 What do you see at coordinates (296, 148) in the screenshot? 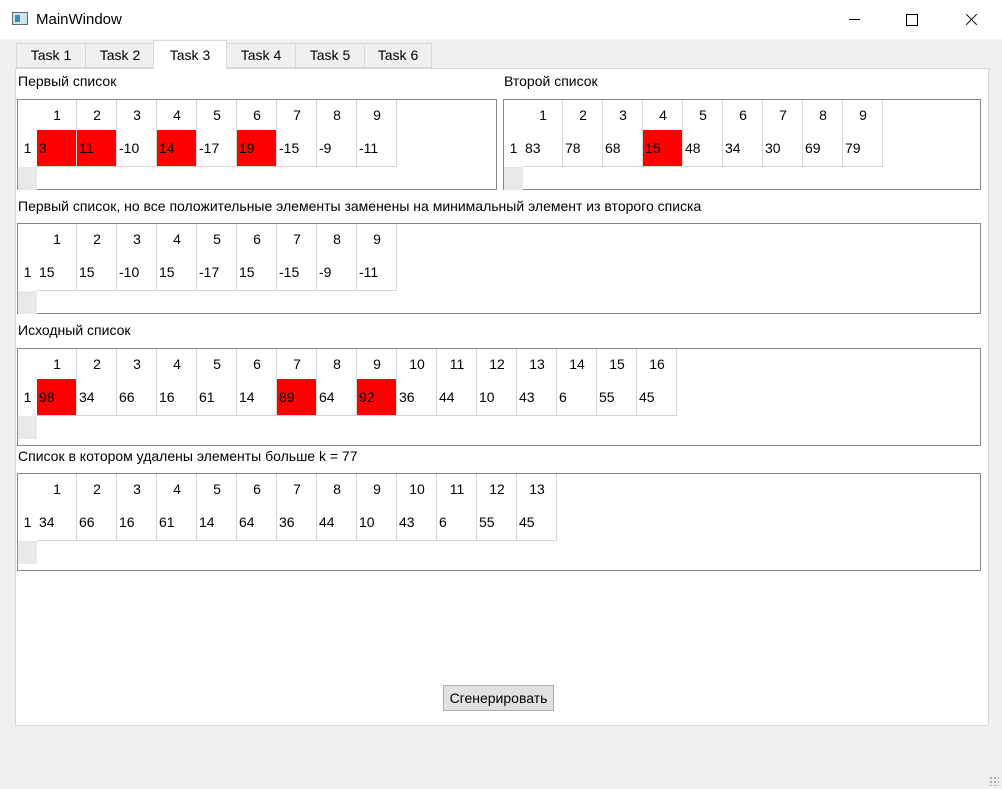
I see `grid-cell: -15` at bounding box center [296, 148].